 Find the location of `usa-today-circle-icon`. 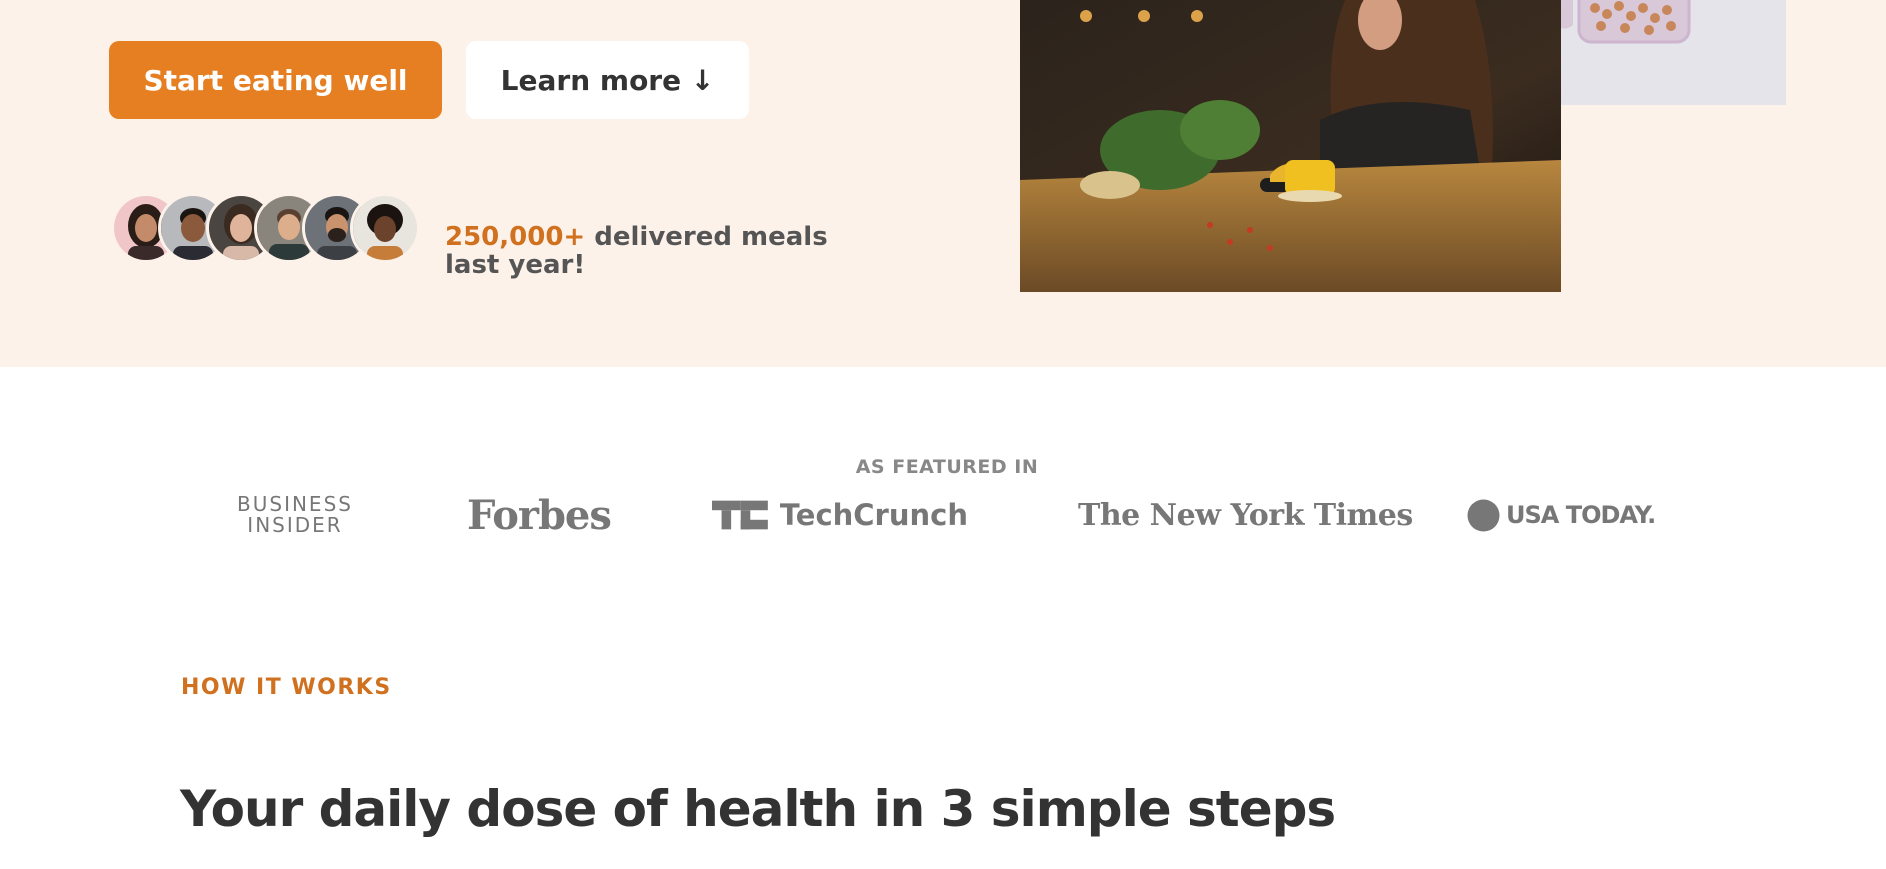

usa-today-circle-icon is located at coordinates (1483, 515).